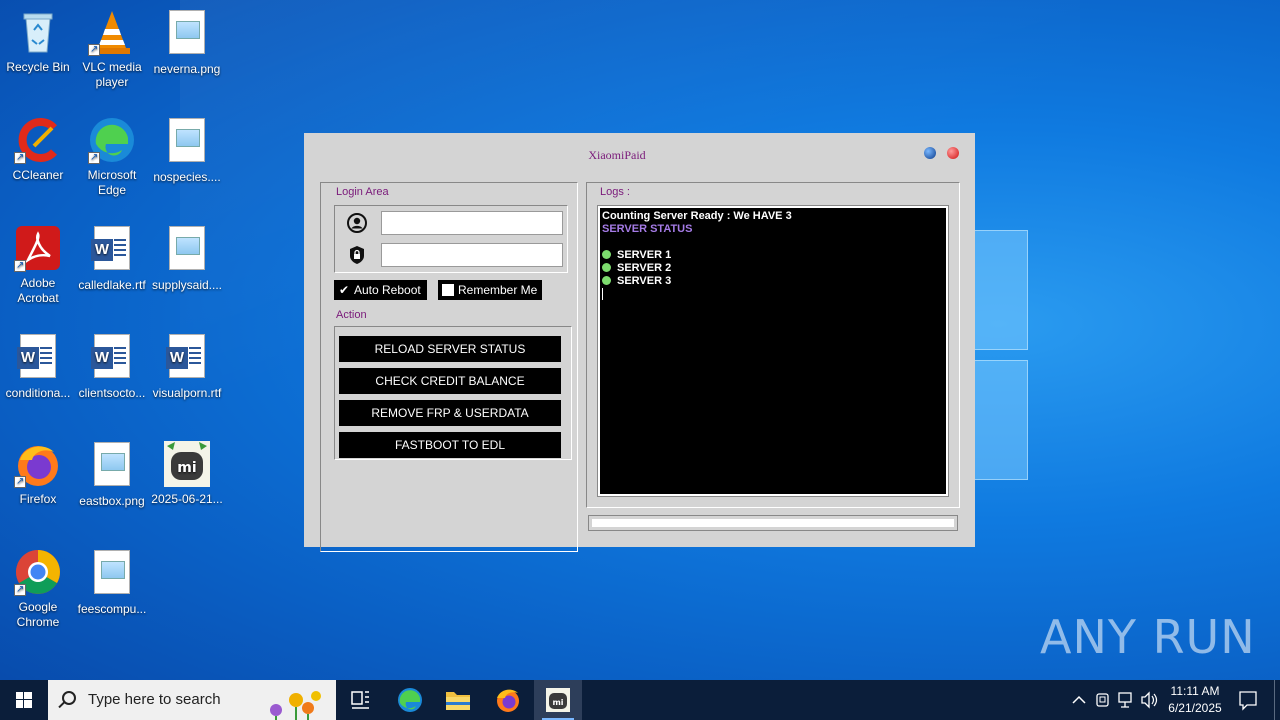 Image resolution: width=1280 pixels, height=720 pixels. I want to click on check-credit-balance-button: CHECK CREDIT BALANCE, so click(450, 381).